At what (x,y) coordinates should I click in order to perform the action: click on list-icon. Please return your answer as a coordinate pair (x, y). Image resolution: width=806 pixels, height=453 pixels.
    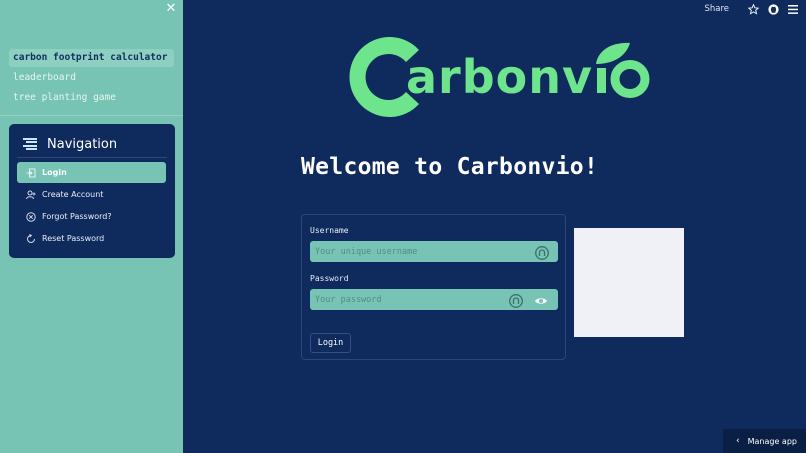
    Looking at the image, I should click on (30, 144).